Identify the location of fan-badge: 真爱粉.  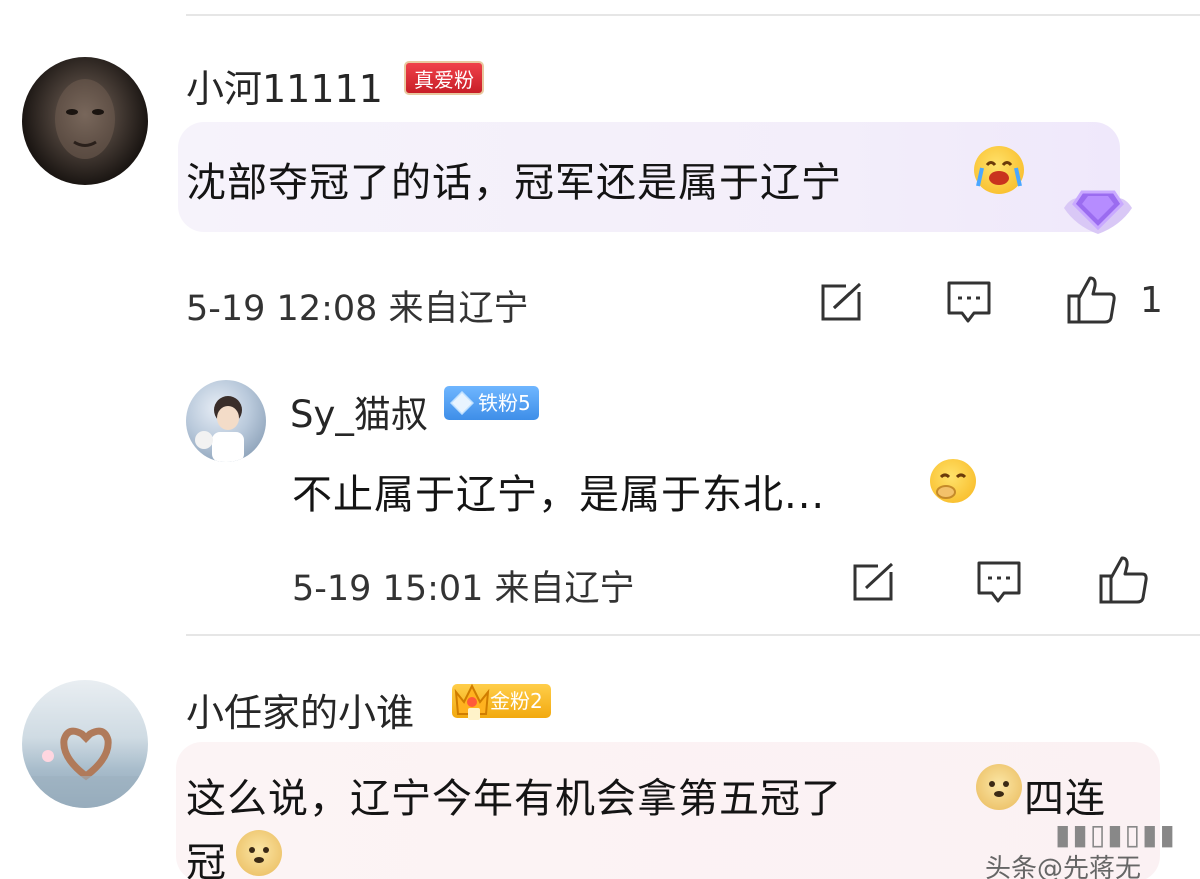
(444, 78).